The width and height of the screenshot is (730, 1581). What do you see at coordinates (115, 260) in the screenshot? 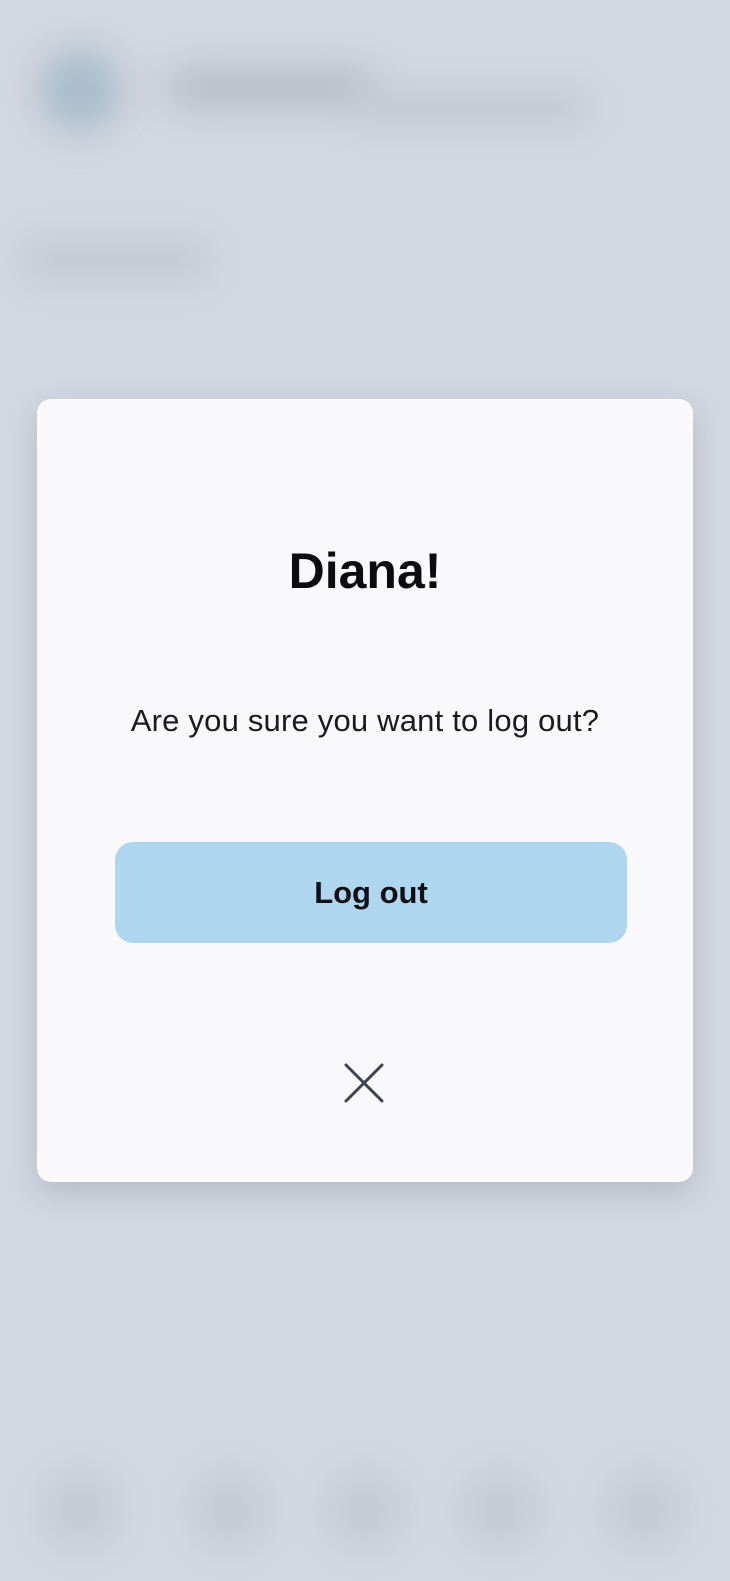
I see `background-section-title` at bounding box center [115, 260].